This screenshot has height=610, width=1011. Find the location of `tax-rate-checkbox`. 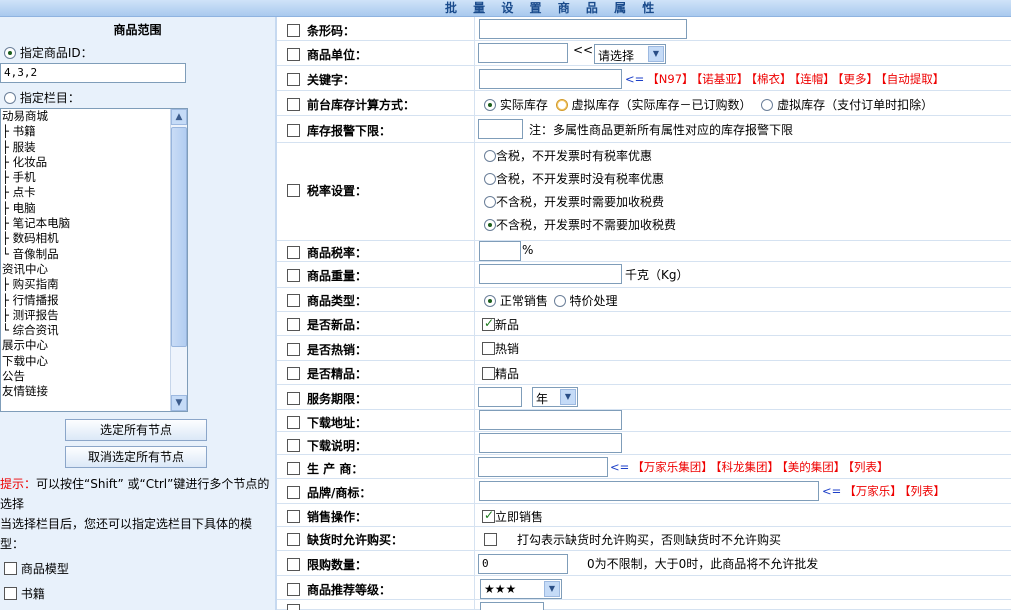

tax-rate-checkbox is located at coordinates (293, 252).